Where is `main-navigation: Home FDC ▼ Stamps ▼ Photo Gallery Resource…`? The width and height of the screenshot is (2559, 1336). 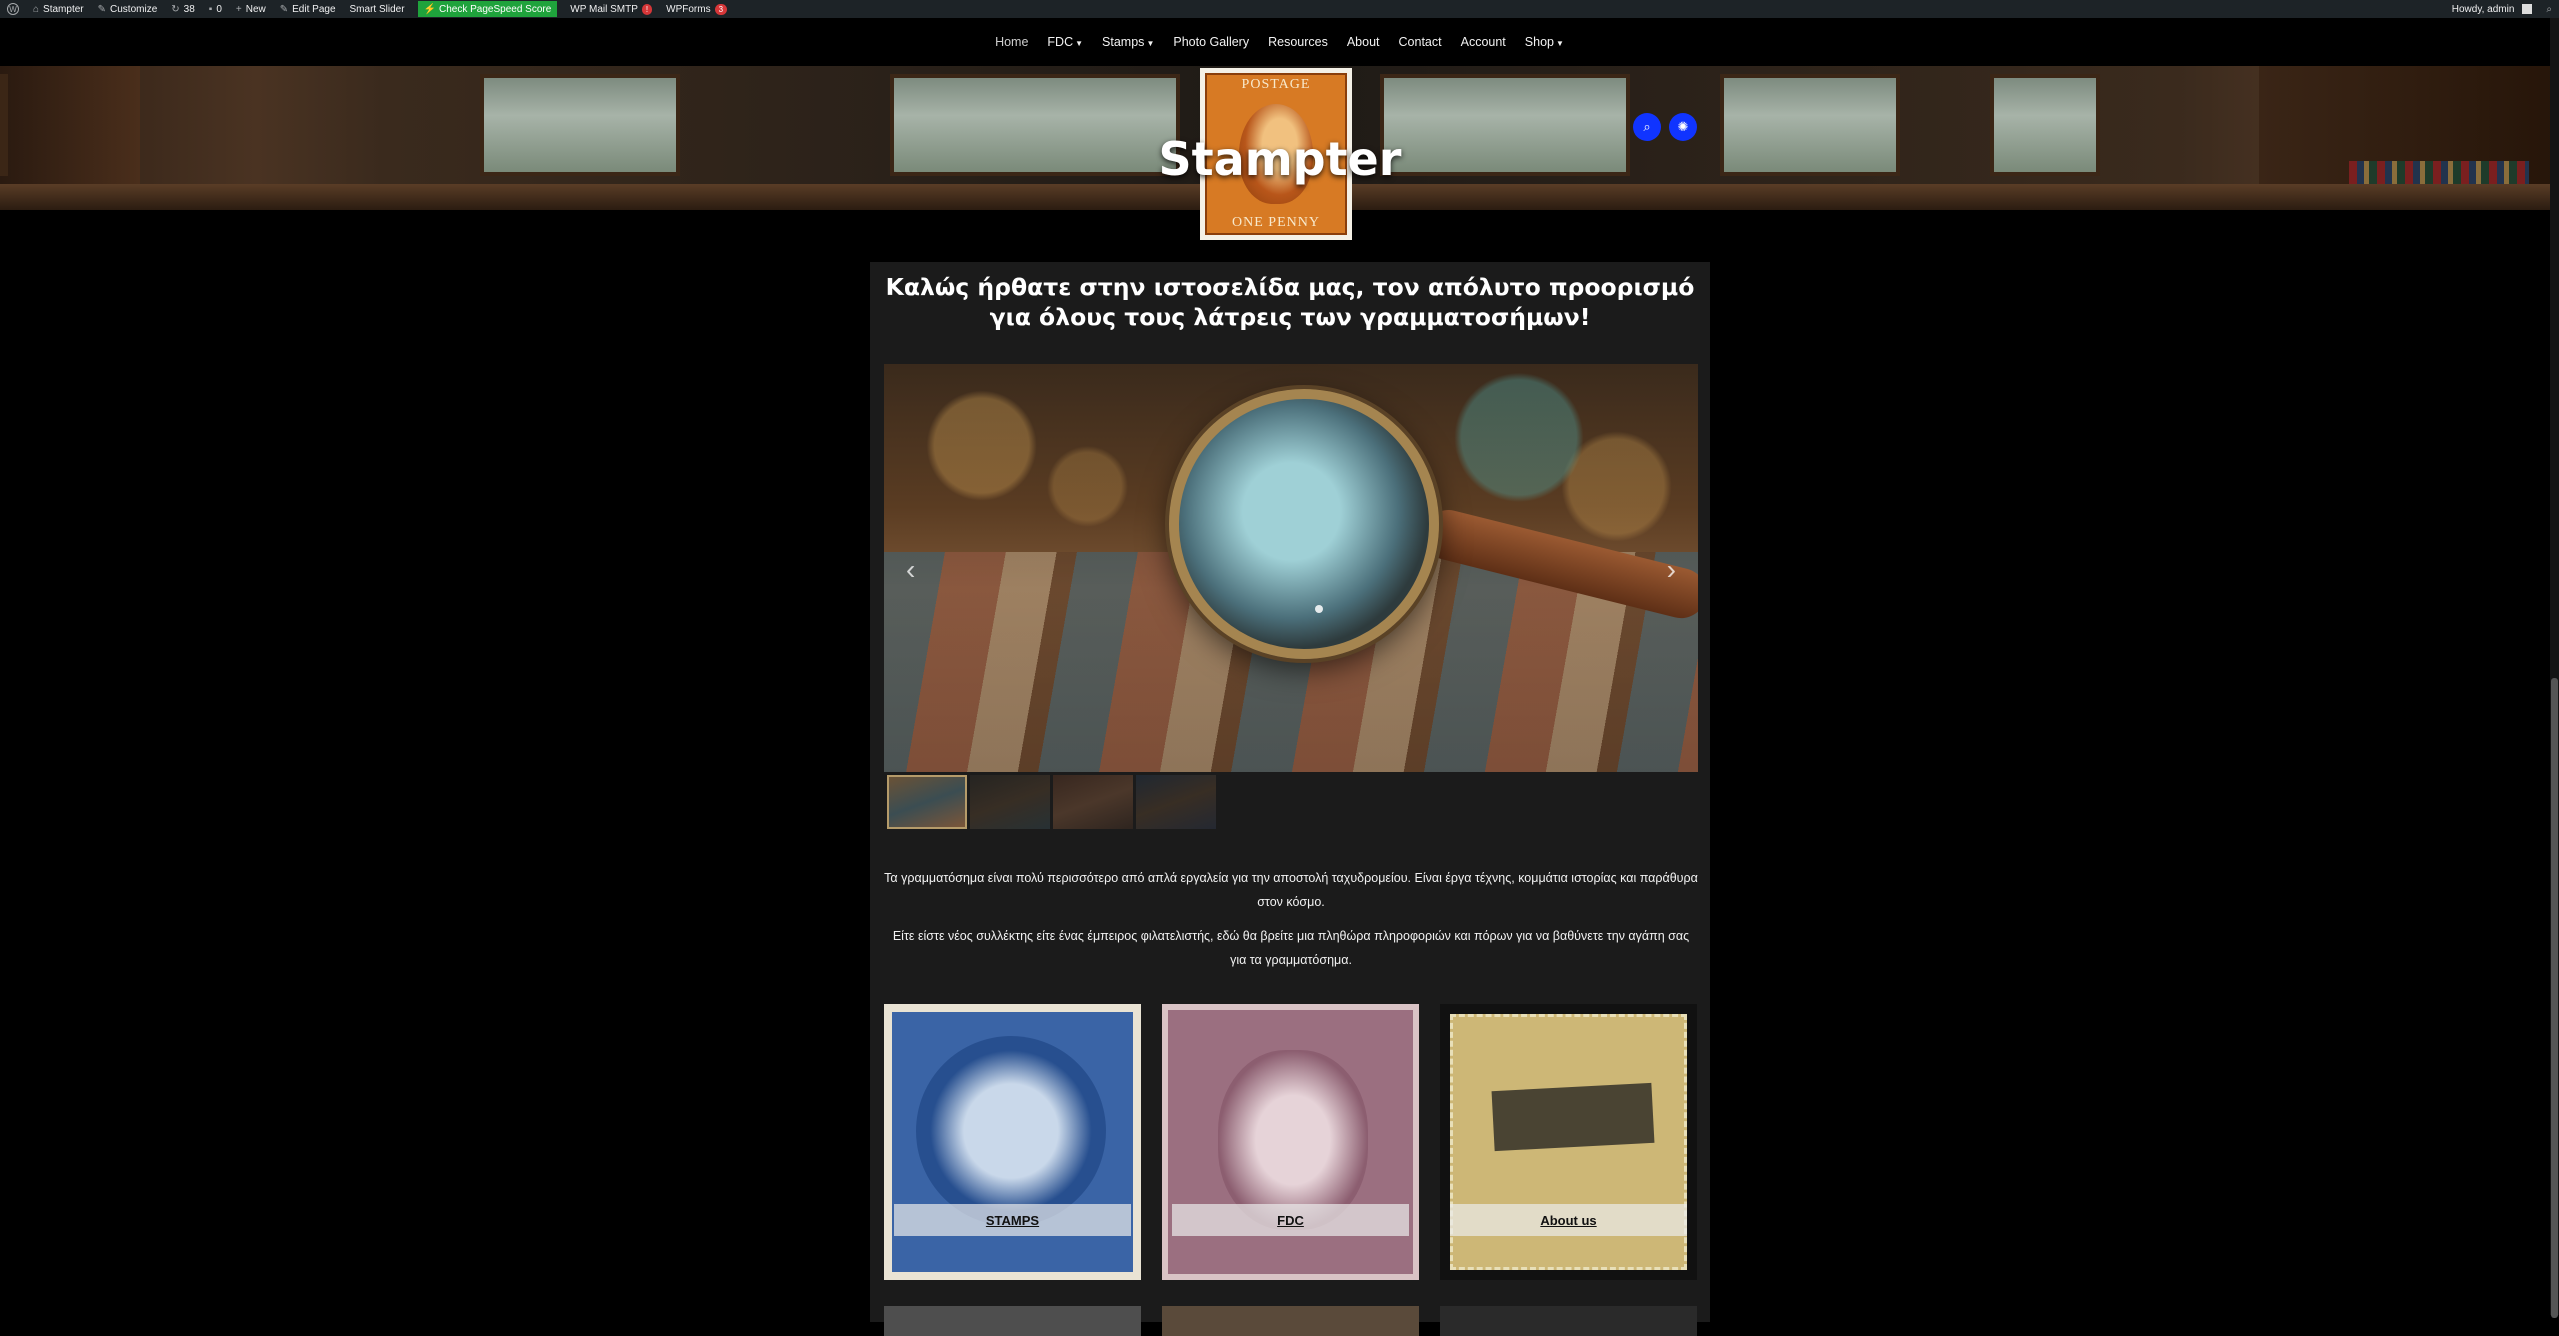 main-navigation: Home FDC ▼ Stamps ▼ Photo Gallery Resource… is located at coordinates (1279, 42).